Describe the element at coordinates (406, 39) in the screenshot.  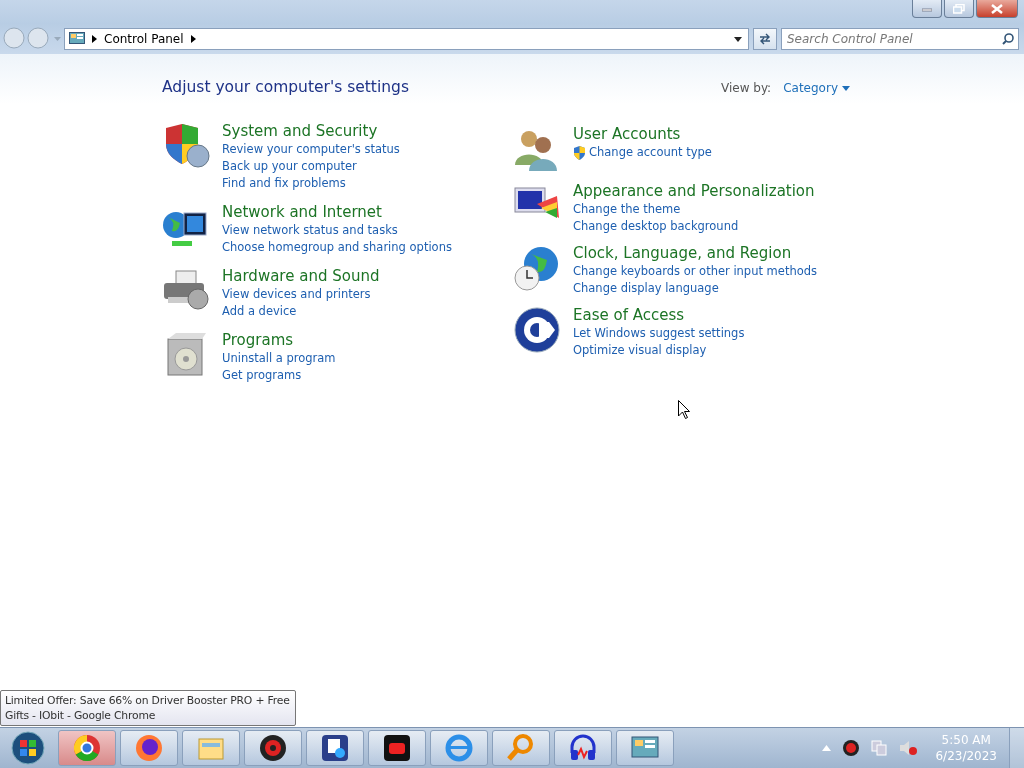
I see `address-bar: Control Panel` at that location.